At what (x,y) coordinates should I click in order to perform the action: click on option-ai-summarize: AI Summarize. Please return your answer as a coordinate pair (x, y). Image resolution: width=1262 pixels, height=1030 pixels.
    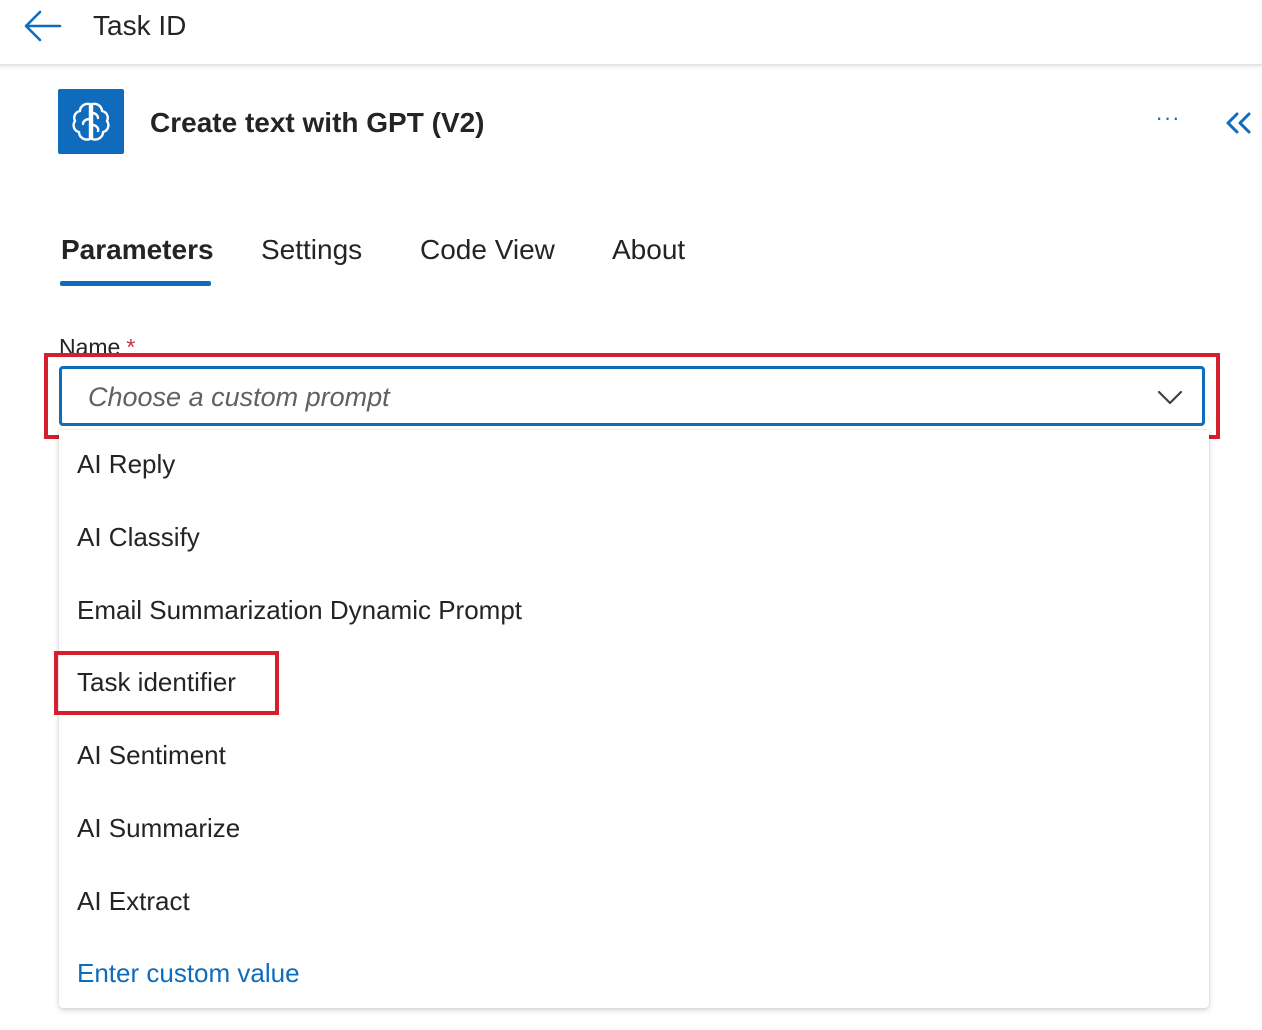
    Looking at the image, I should click on (158, 828).